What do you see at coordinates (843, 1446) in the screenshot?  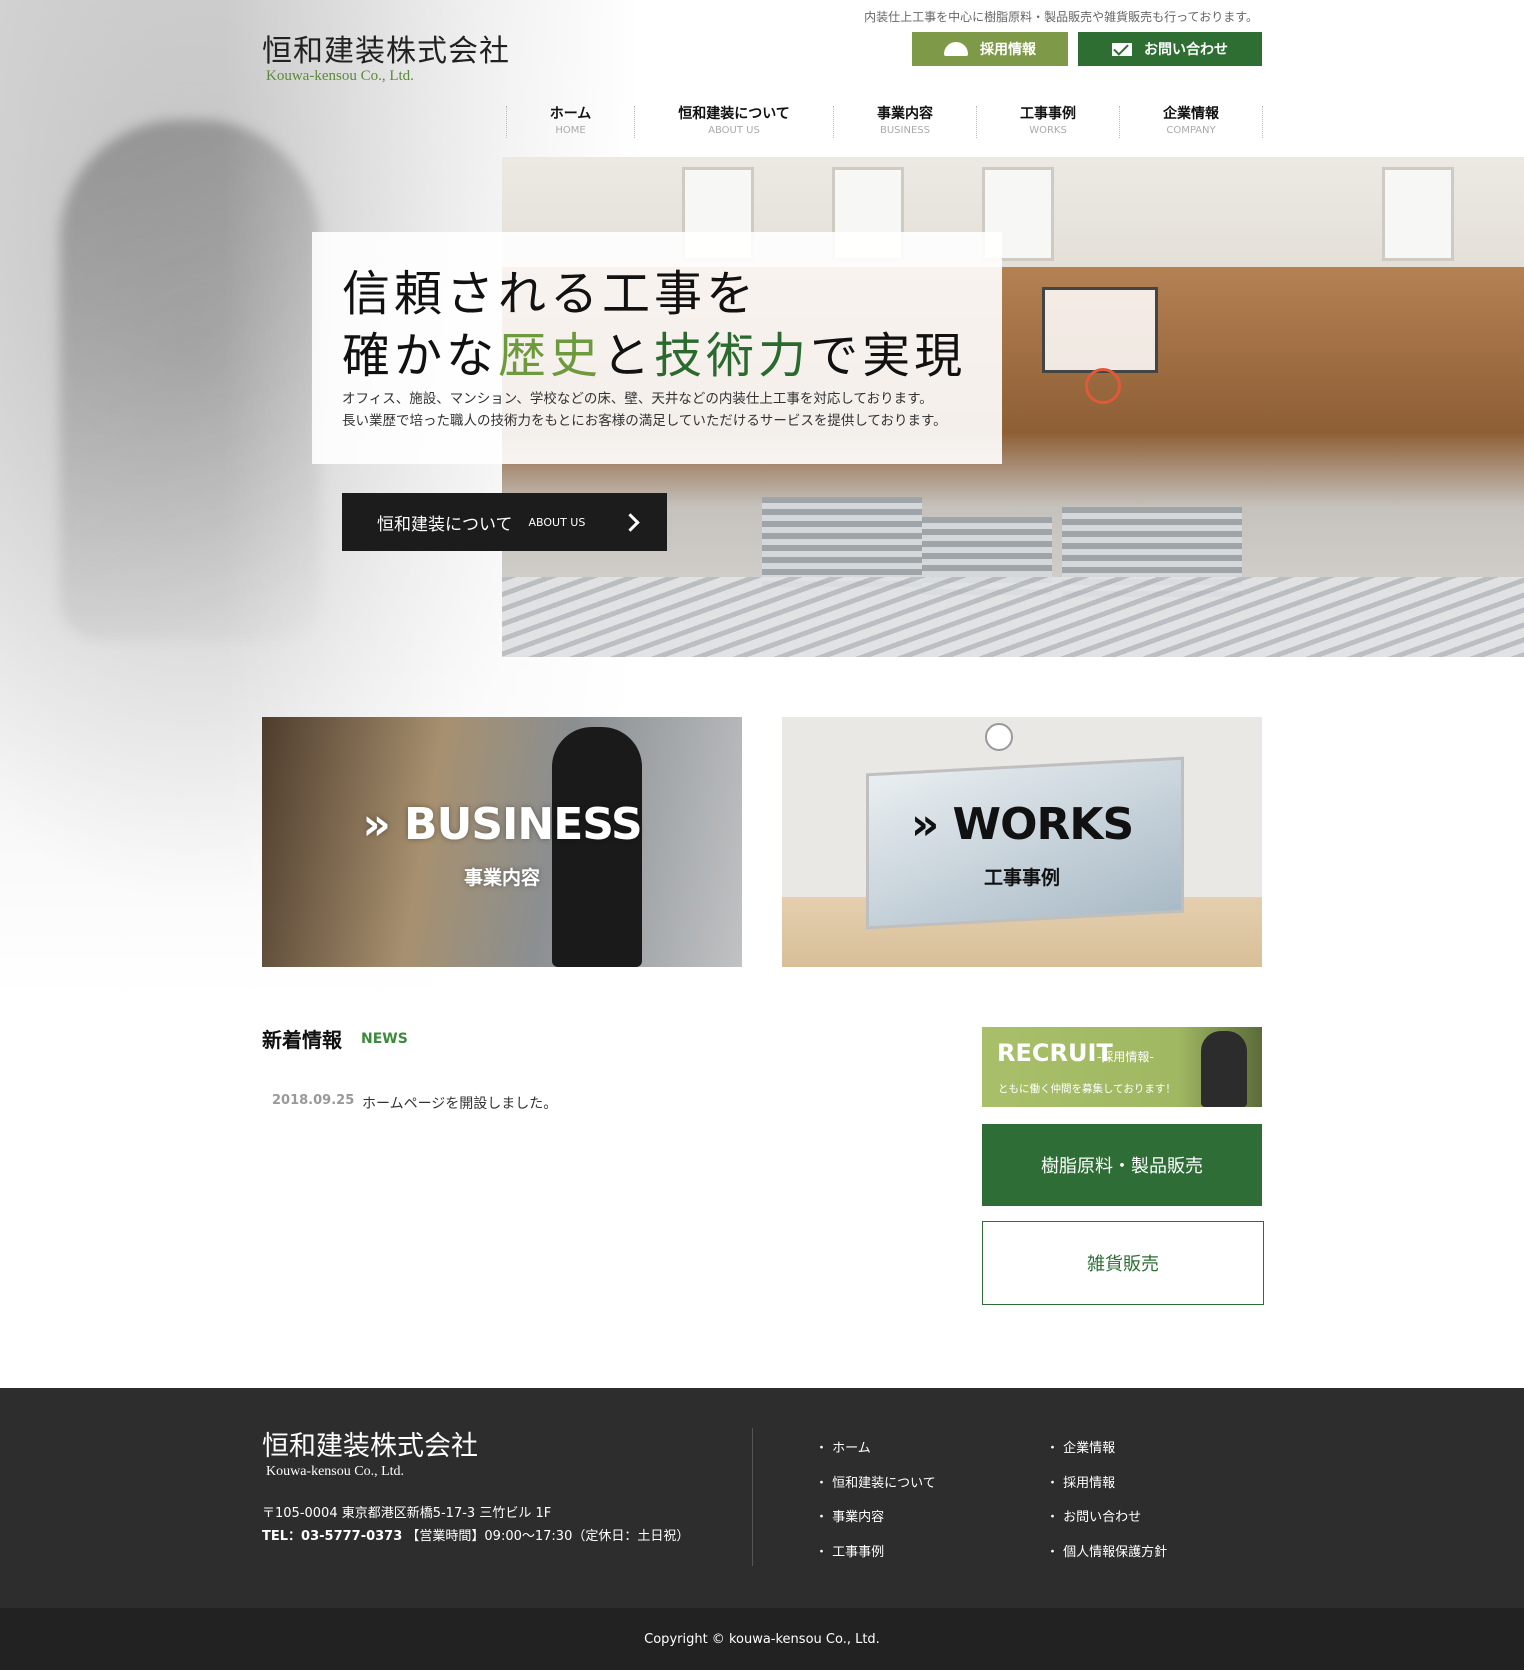 I see `footer-link-home: ・ ホーム` at bounding box center [843, 1446].